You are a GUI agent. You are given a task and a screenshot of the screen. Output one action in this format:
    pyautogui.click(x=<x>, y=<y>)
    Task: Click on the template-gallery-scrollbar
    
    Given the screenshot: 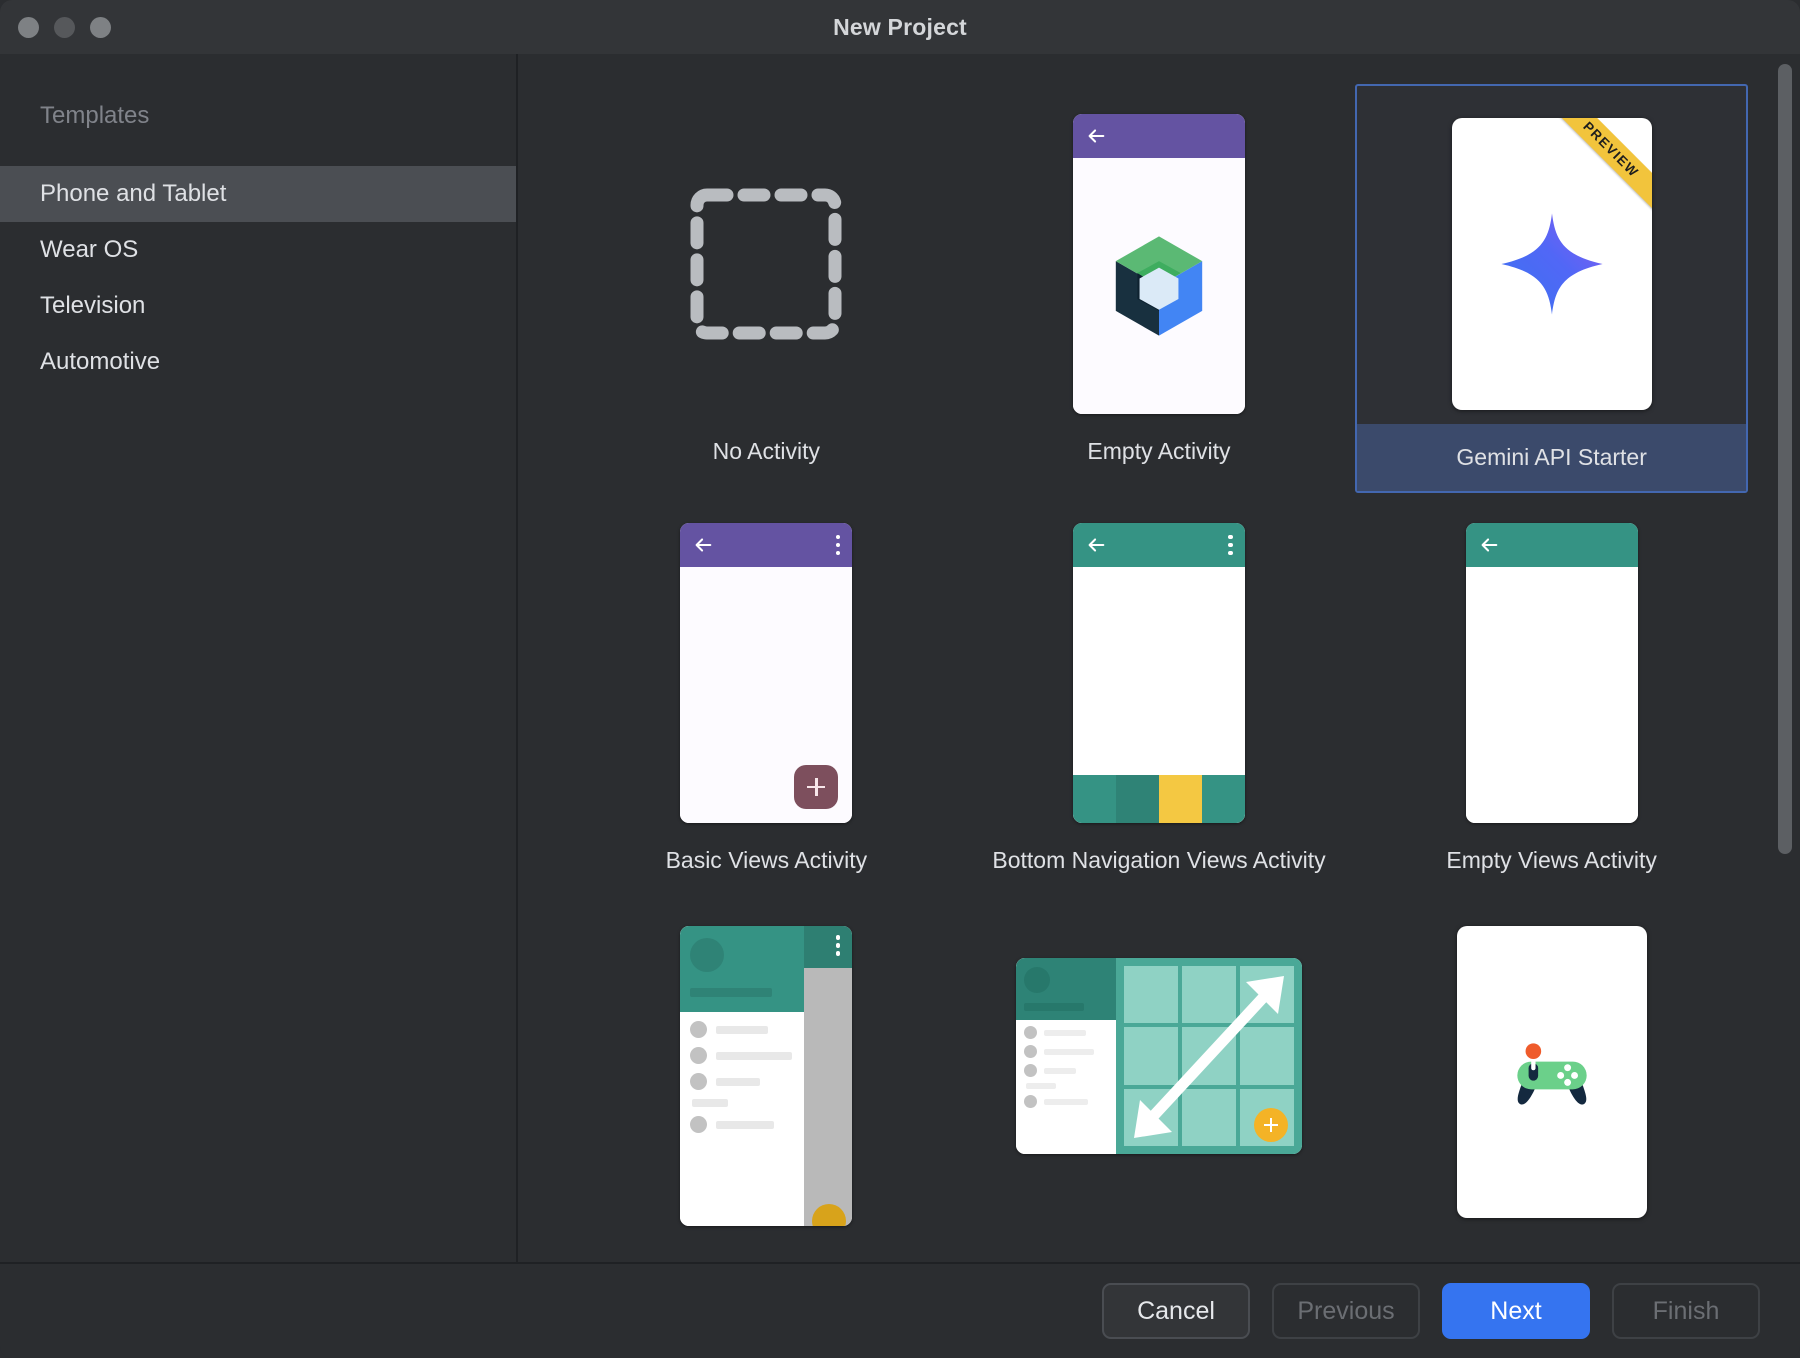 What is the action you would take?
    pyautogui.click(x=1785, y=658)
    